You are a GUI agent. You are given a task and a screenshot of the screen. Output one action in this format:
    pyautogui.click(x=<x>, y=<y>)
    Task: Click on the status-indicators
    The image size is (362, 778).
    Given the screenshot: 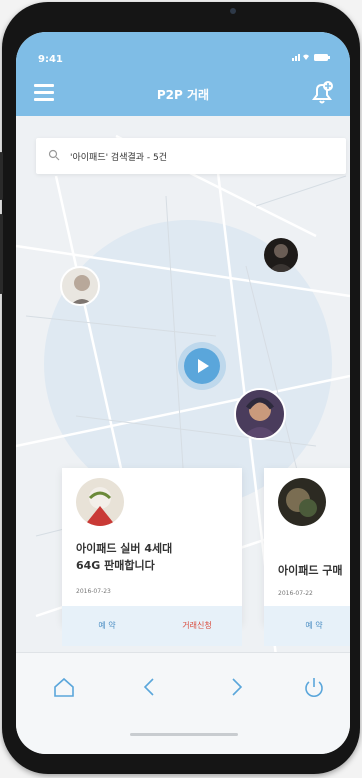 What is the action you would take?
    pyautogui.click(x=312, y=58)
    